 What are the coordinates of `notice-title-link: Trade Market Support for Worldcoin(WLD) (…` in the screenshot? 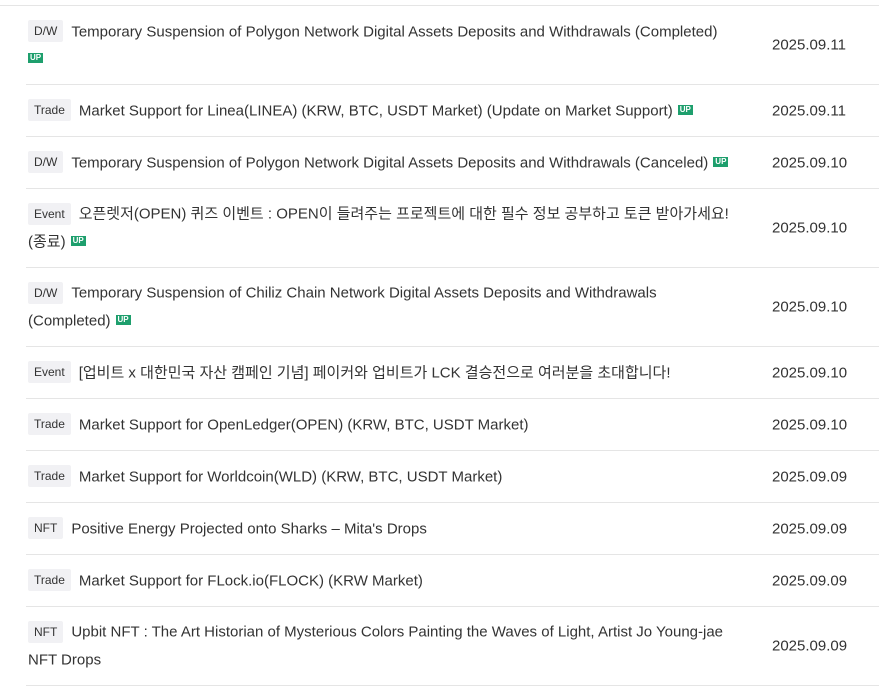 It's located at (384, 477).